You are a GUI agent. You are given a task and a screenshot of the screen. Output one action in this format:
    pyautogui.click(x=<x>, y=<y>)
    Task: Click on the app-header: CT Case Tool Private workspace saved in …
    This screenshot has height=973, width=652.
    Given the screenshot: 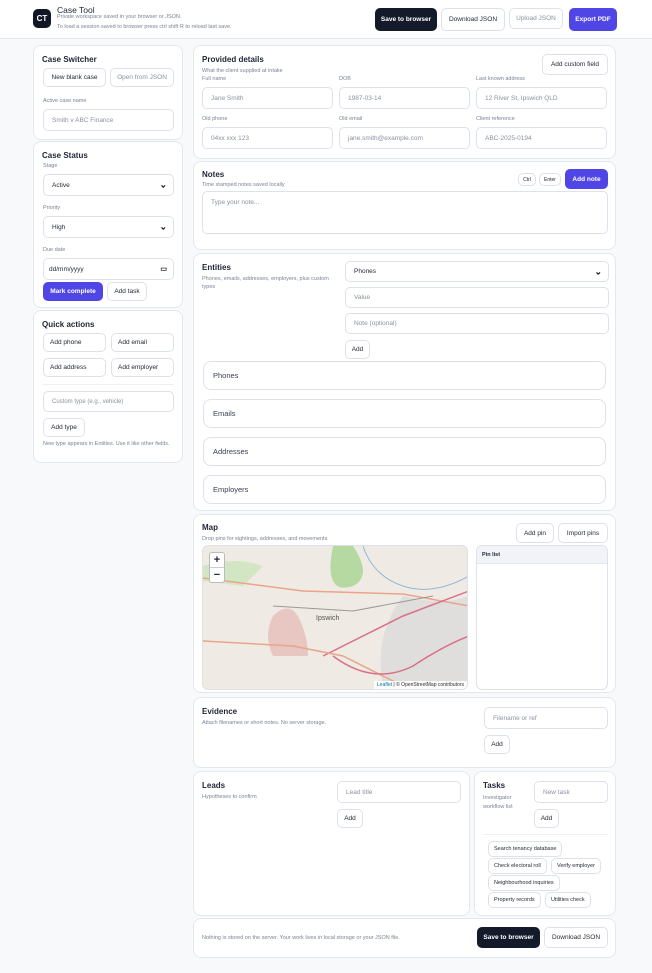 What is the action you would take?
    pyautogui.click(x=326, y=19)
    